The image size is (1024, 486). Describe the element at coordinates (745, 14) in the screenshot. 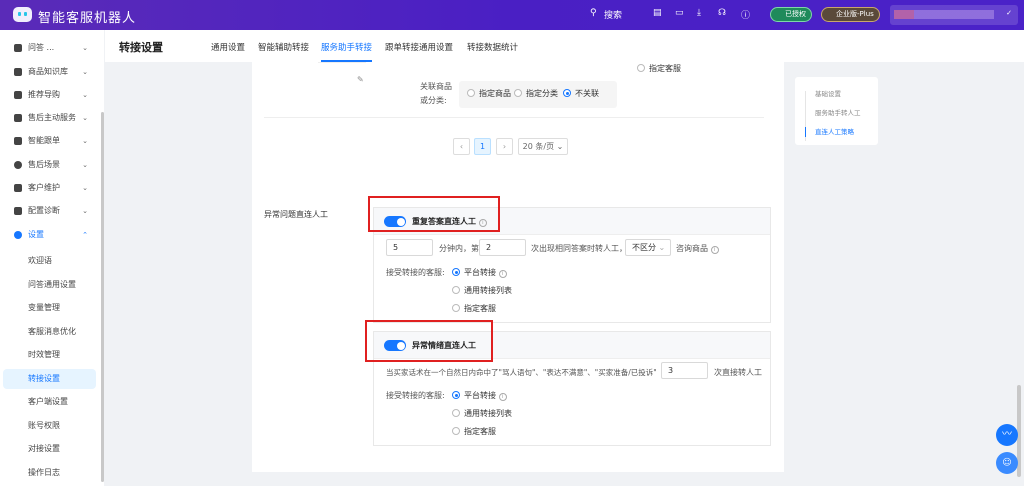

I see `help-icon: ⓘ` at that location.